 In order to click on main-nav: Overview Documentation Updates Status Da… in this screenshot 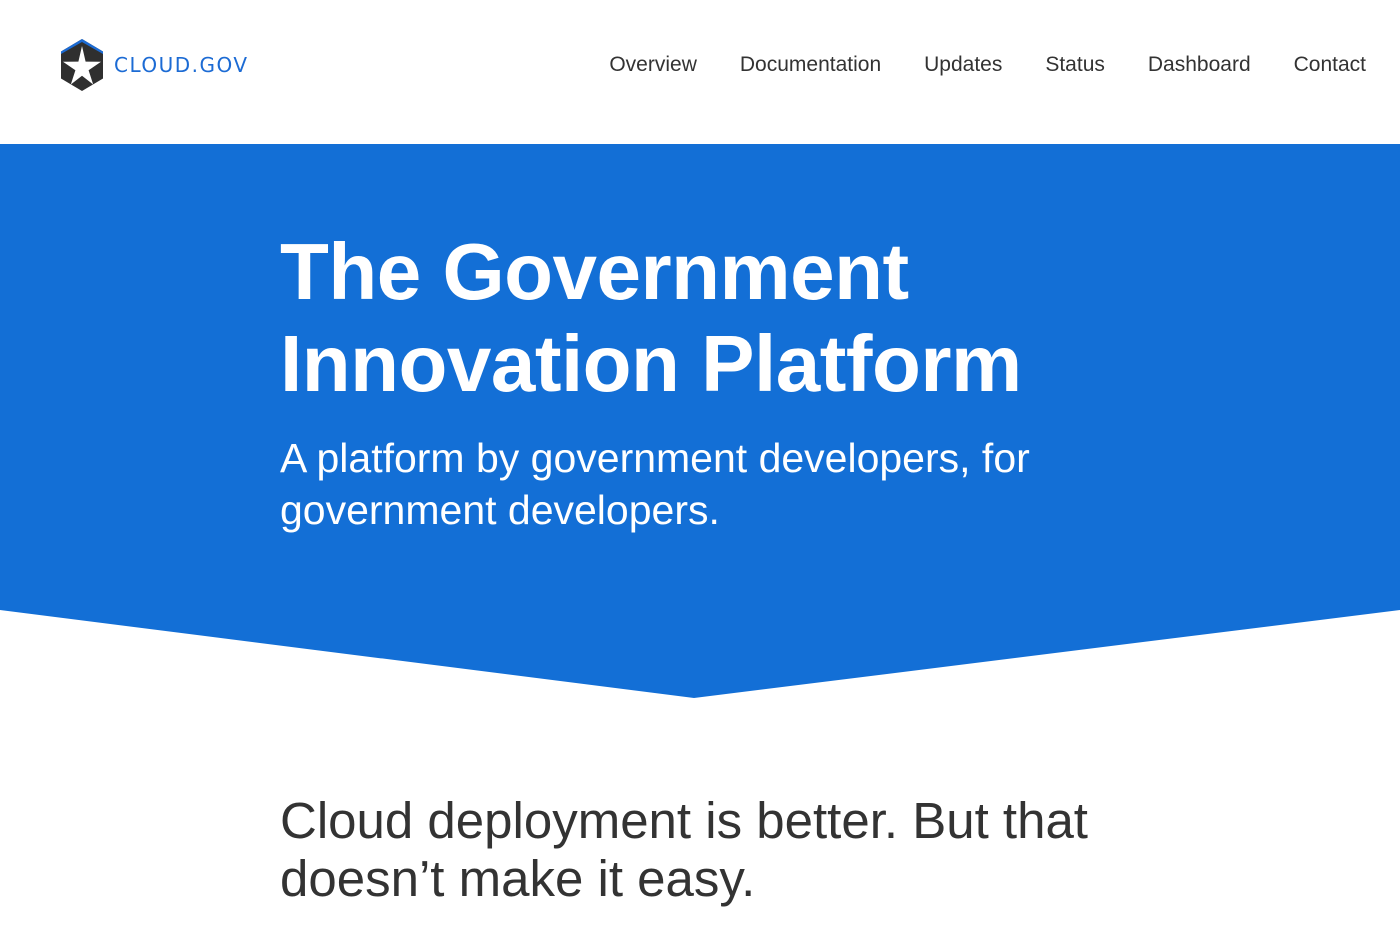, I will do `click(987, 65)`.